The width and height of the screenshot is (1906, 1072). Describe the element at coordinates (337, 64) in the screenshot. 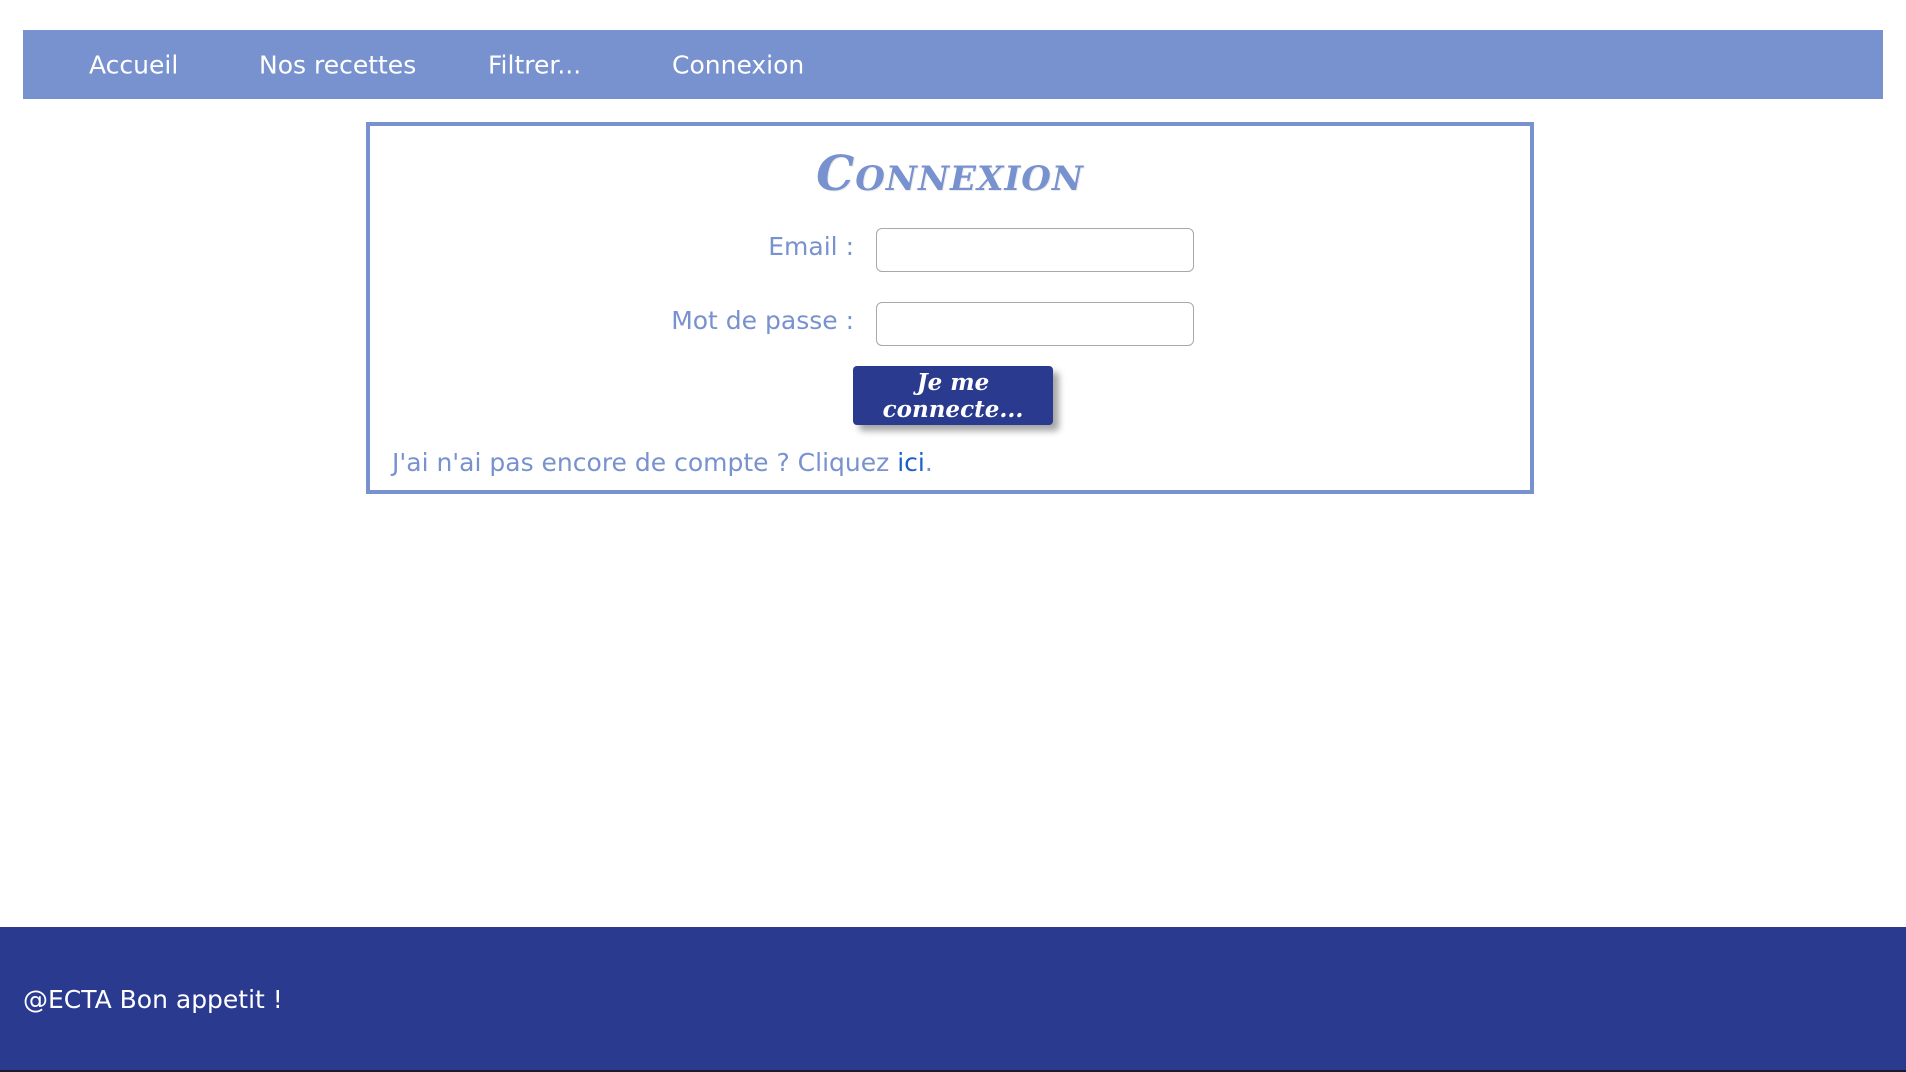

I see `nav-item-nos-recettes: Nos recettes` at that location.